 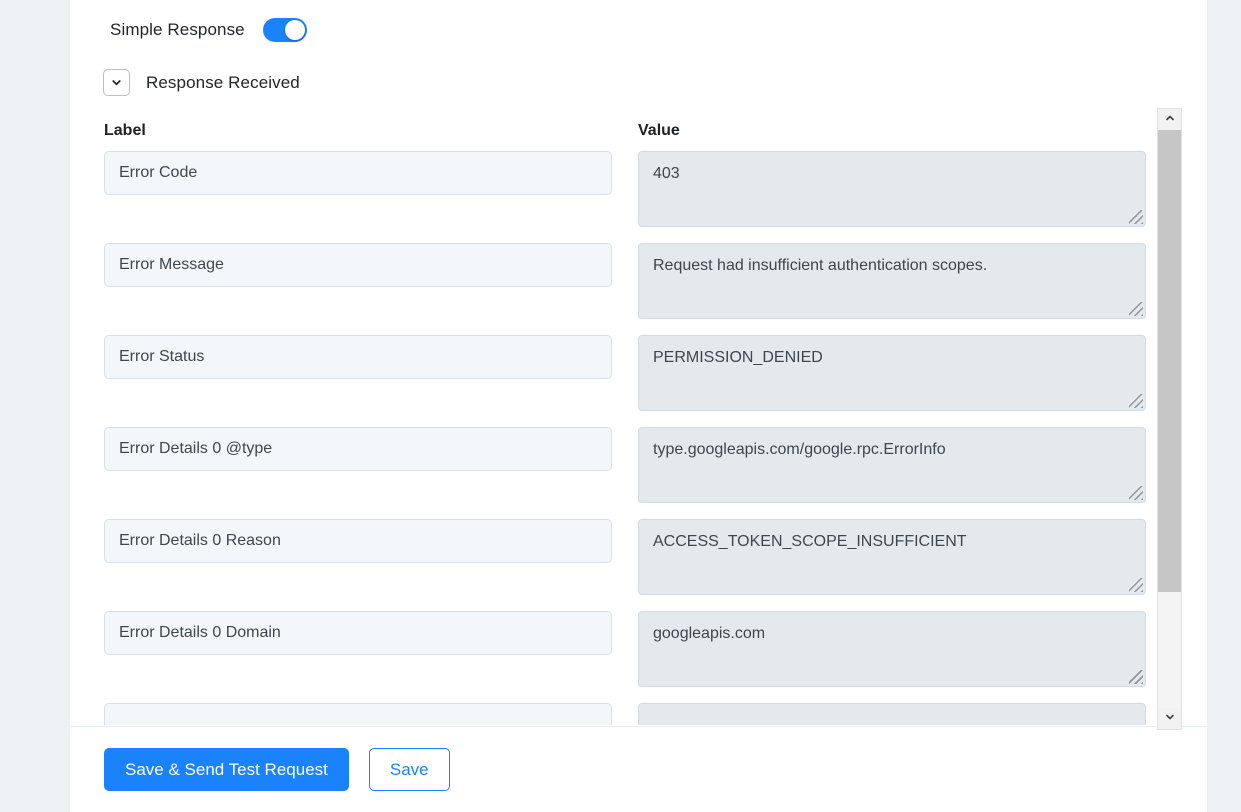 I want to click on field-row: PERMISSION_DENIED, so click(x=620, y=381).